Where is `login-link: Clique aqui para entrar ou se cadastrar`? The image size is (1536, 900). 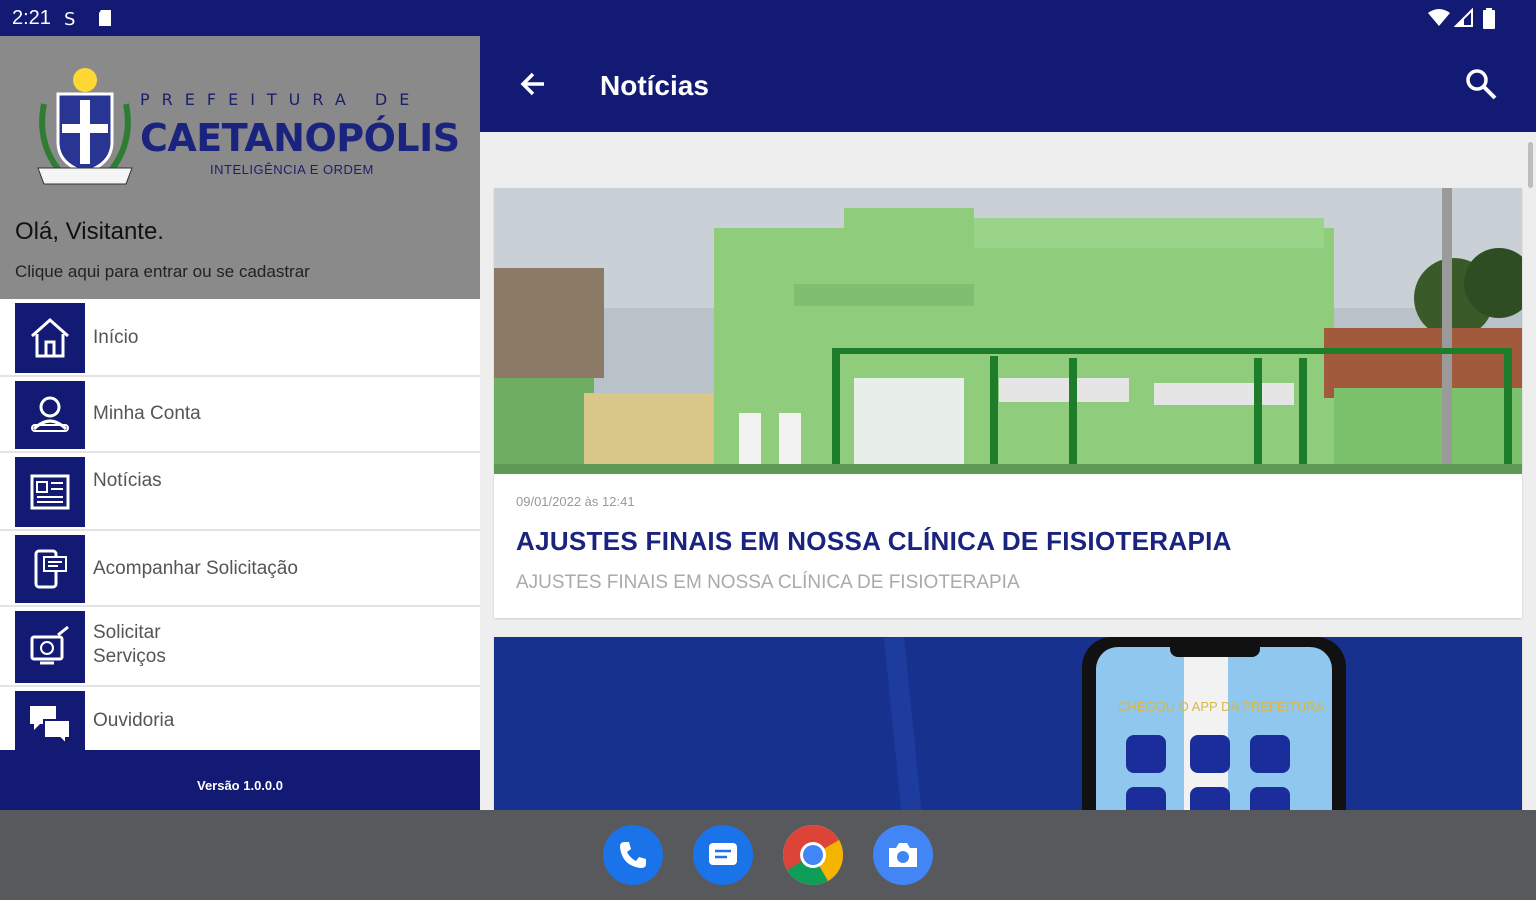 login-link: Clique aqui para entrar ou se cadastrar is located at coordinates (162, 272).